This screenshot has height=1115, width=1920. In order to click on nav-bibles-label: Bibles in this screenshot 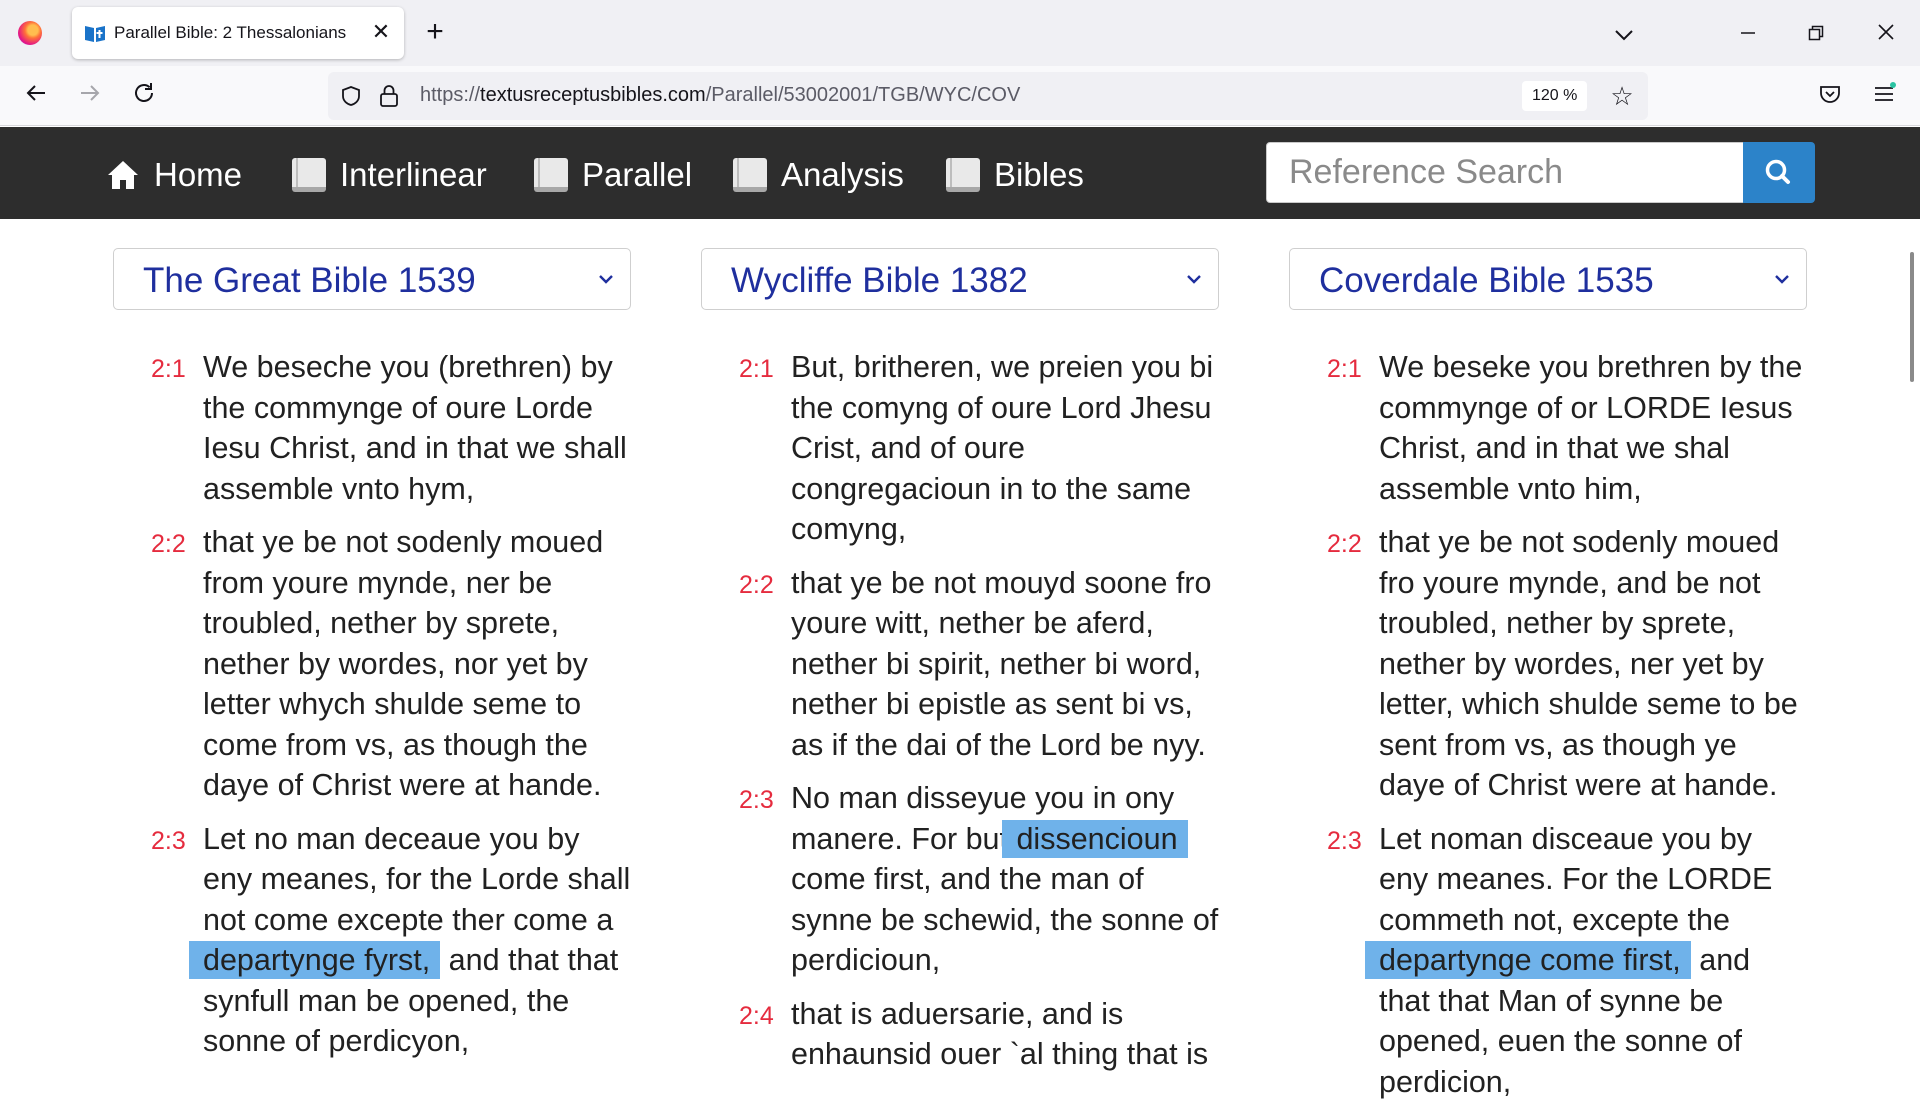, I will do `click(1039, 174)`.